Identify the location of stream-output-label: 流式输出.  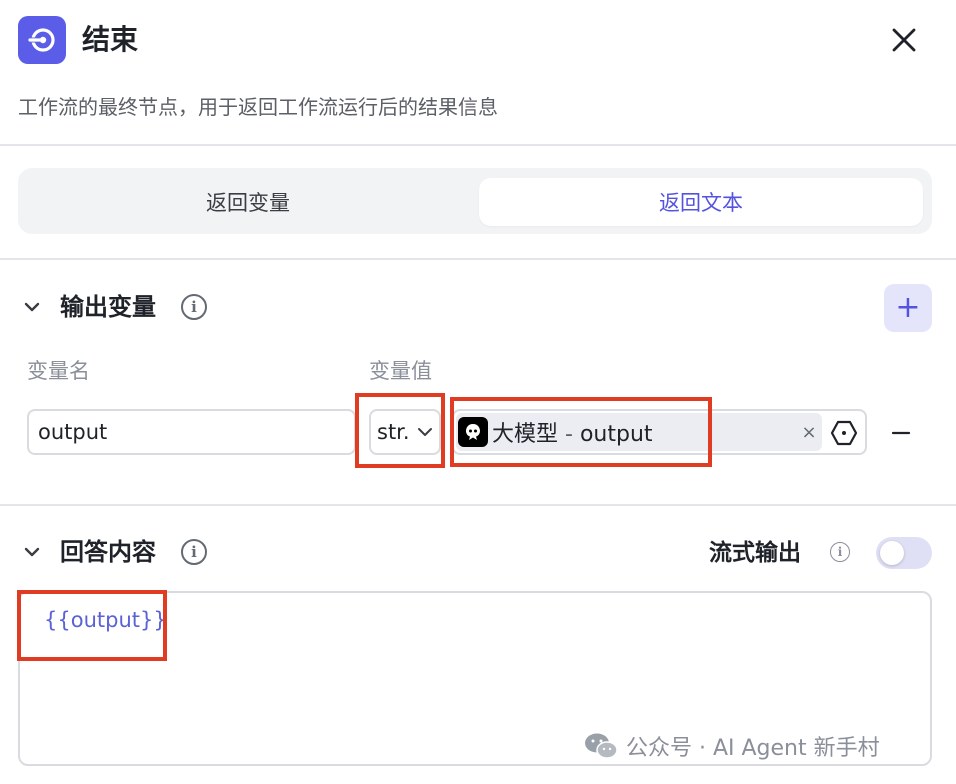
(755, 553).